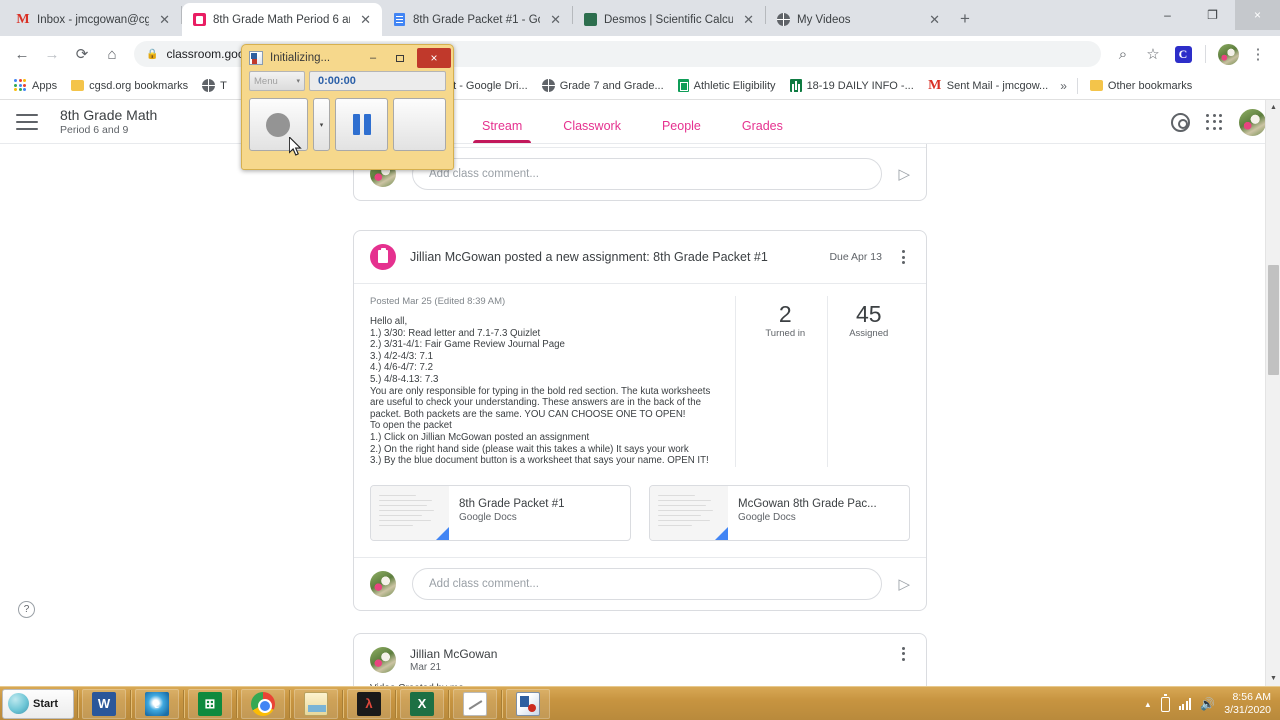 The height and width of the screenshot is (720, 1280). I want to click on browser-tab-2: 8th Grade Packet #1 - Google D ✕, so click(477, 19).